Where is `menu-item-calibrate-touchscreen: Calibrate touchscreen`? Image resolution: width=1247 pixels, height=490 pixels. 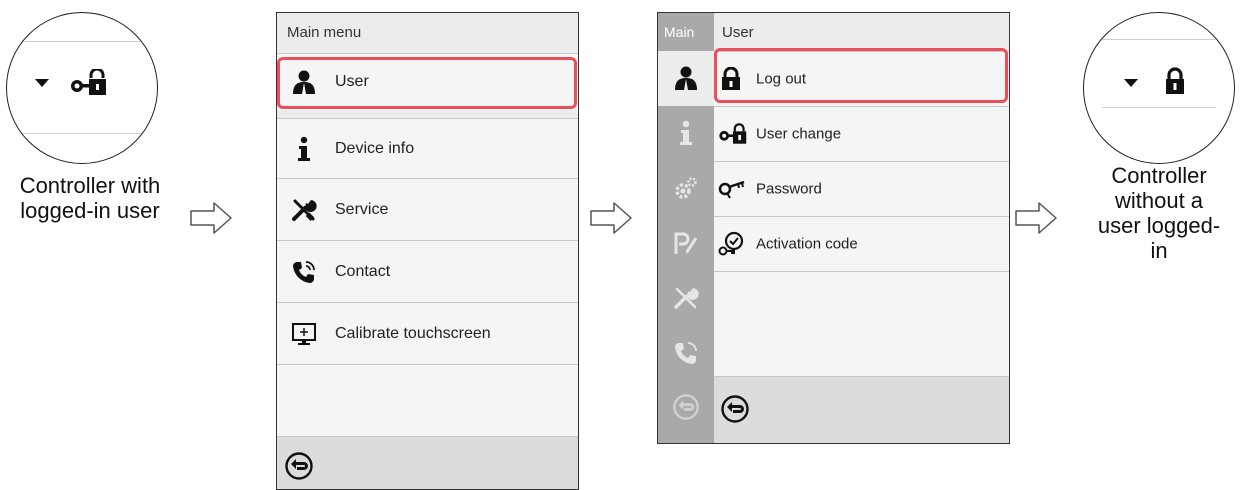 menu-item-calibrate-touchscreen: Calibrate touchscreen is located at coordinates (427, 333).